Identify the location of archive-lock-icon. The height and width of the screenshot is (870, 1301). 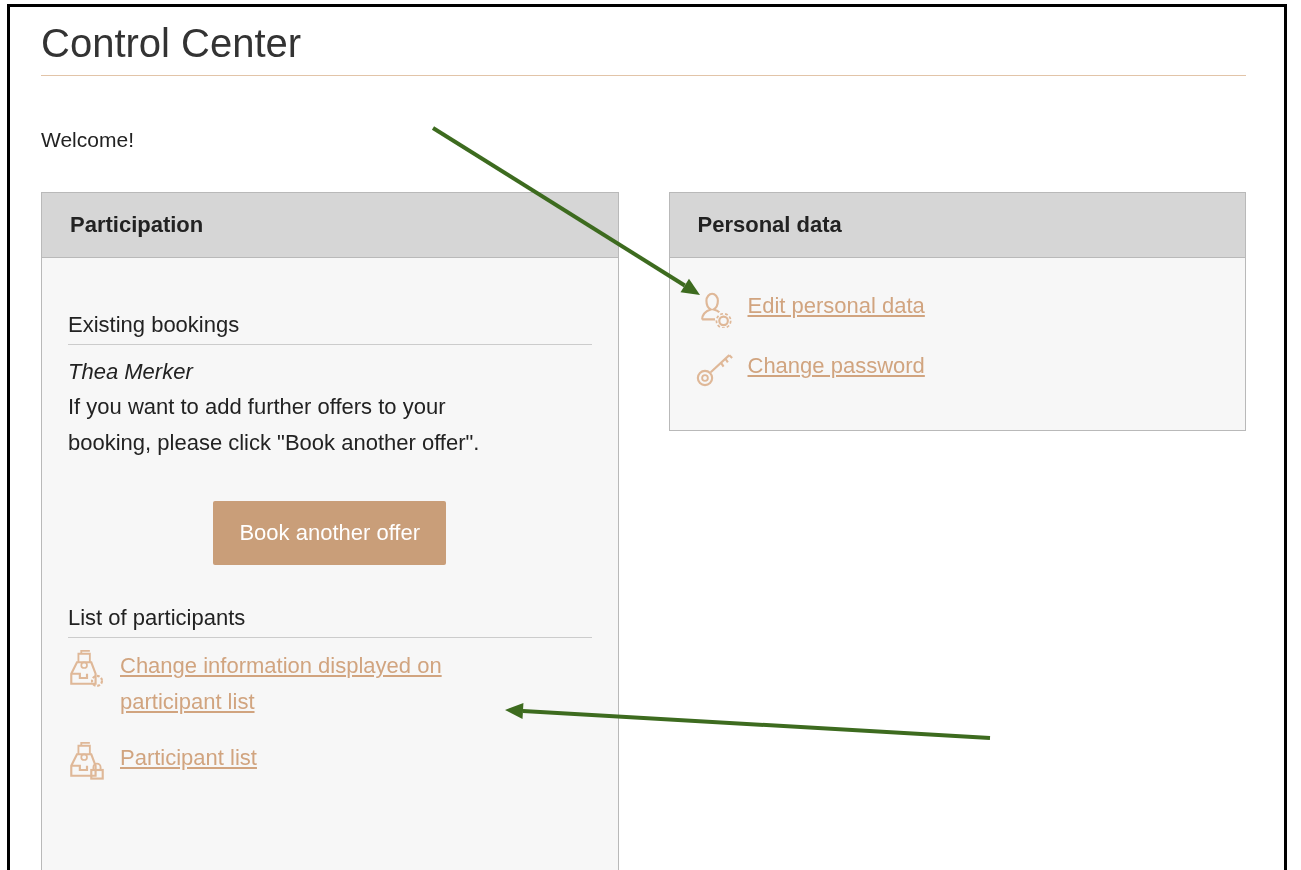
(87, 760).